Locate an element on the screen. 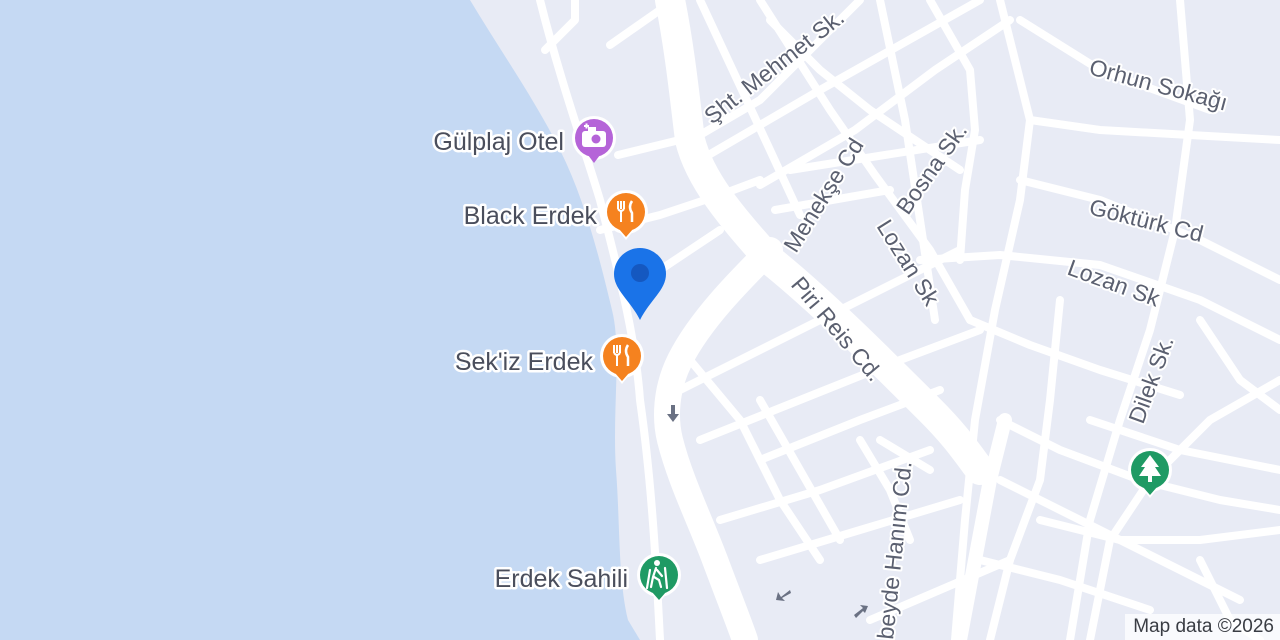  location-pin-dot is located at coordinates (640, 273).